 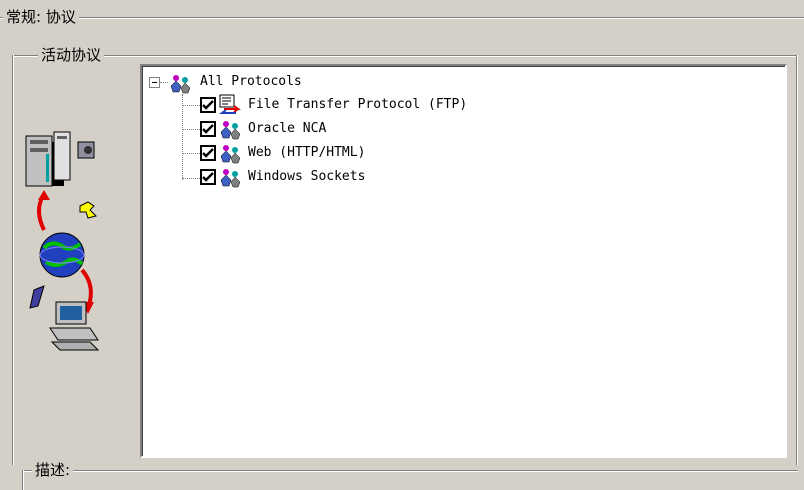 I want to click on tree-item-label: Oracle NCA, so click(x=287, y=129).